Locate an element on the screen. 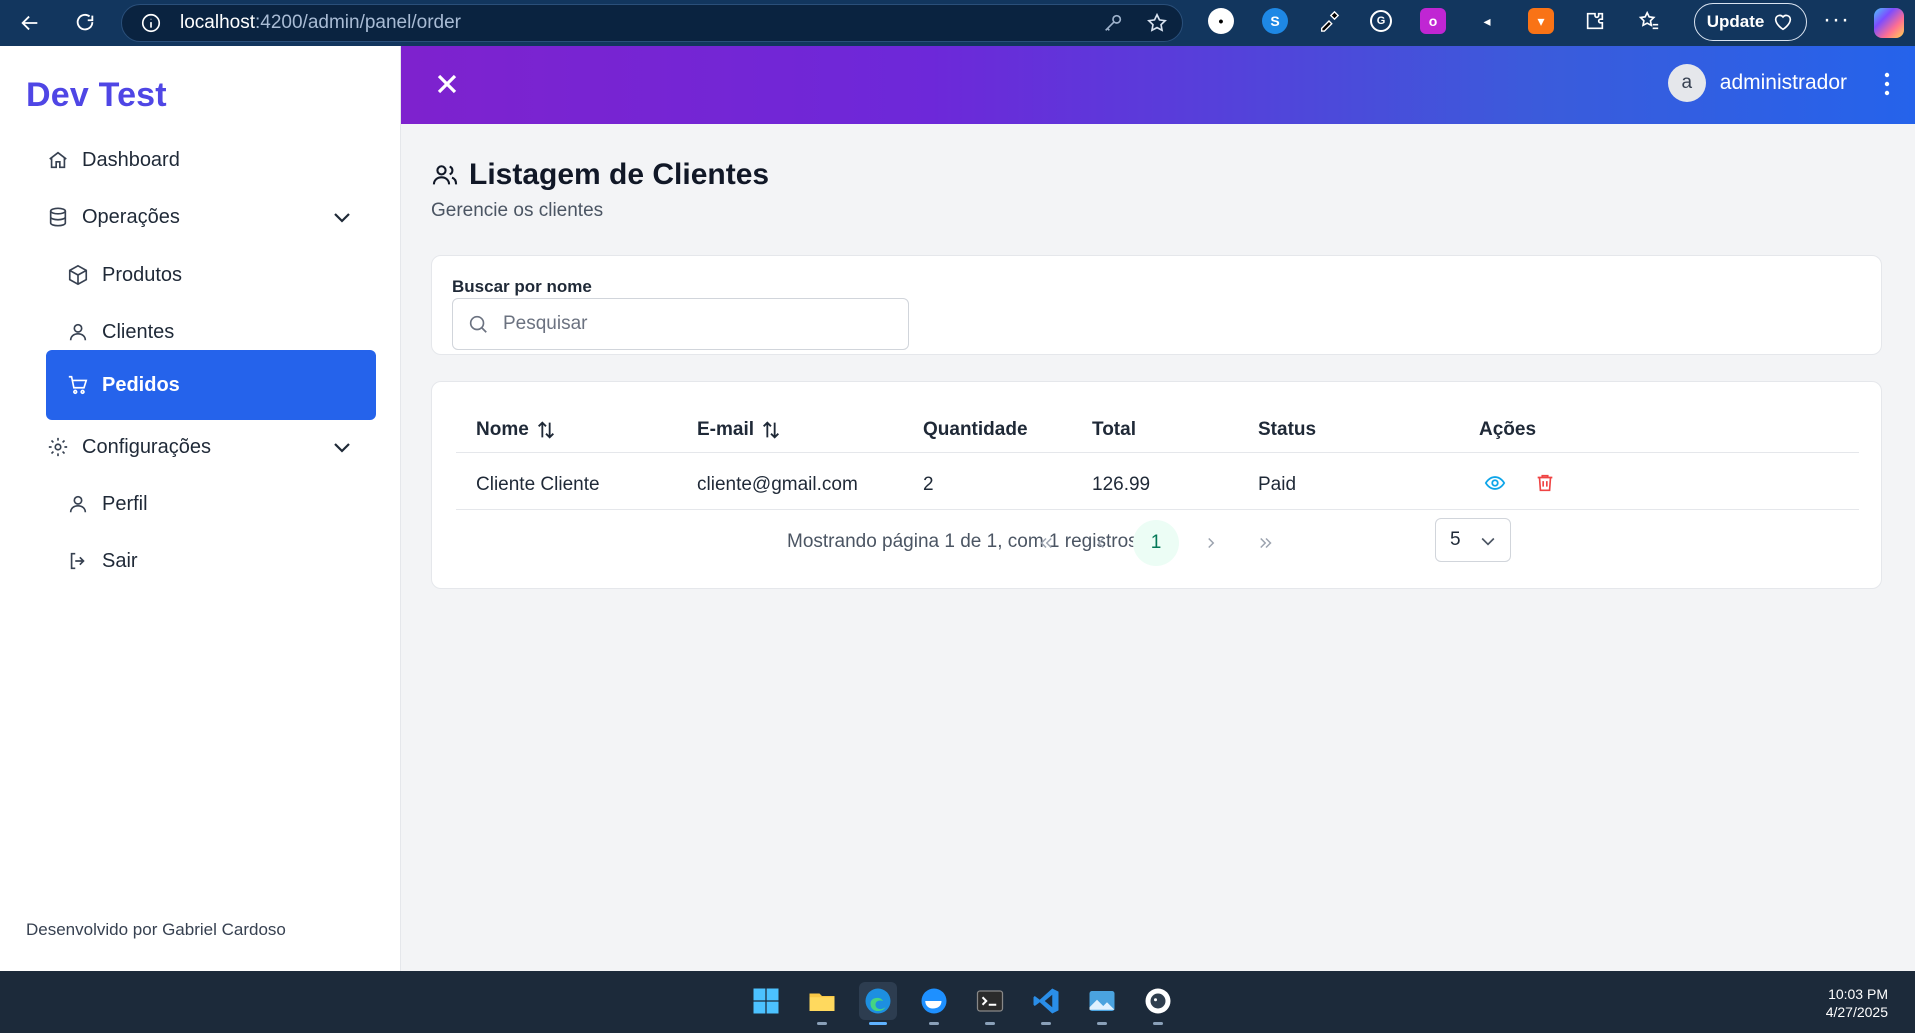 The image size is (1915, 1033). column-header-email: E-mail is located at coordinates (739, 430).